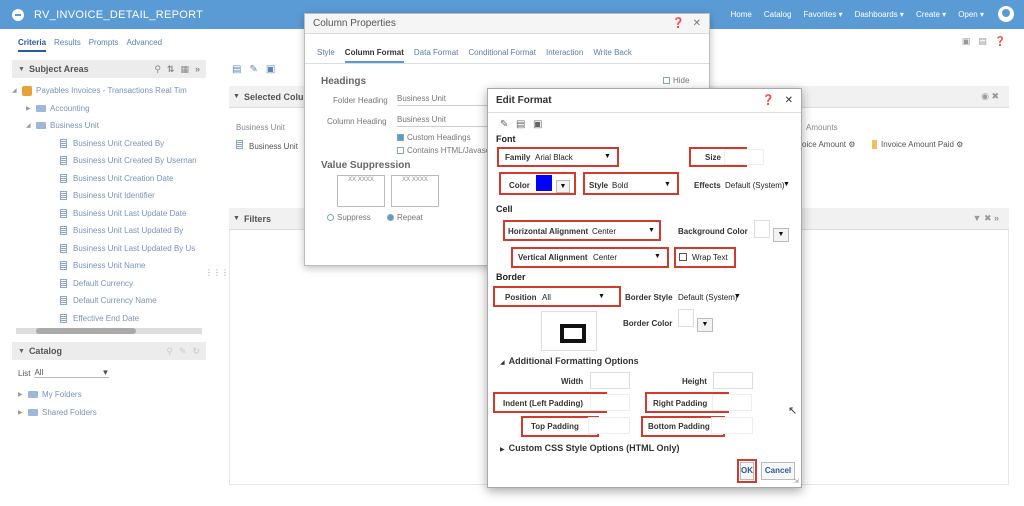 Image resolution: width=1024 pixels, height=506 pixels. What do you see at coordinates (196, 351) in the screenshot?
I see `catalog-refresh-icon: ↻` at bounding box center [196, 351].